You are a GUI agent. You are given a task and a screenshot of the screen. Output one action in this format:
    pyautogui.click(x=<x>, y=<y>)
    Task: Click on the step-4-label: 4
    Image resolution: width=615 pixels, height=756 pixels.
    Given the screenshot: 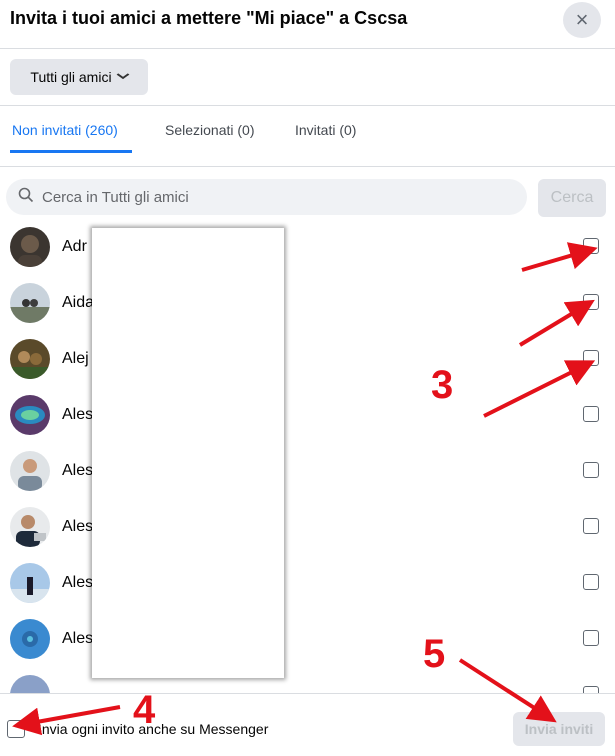 What is the action you would take?
    pyautogui.click(x=144, y=710)
    